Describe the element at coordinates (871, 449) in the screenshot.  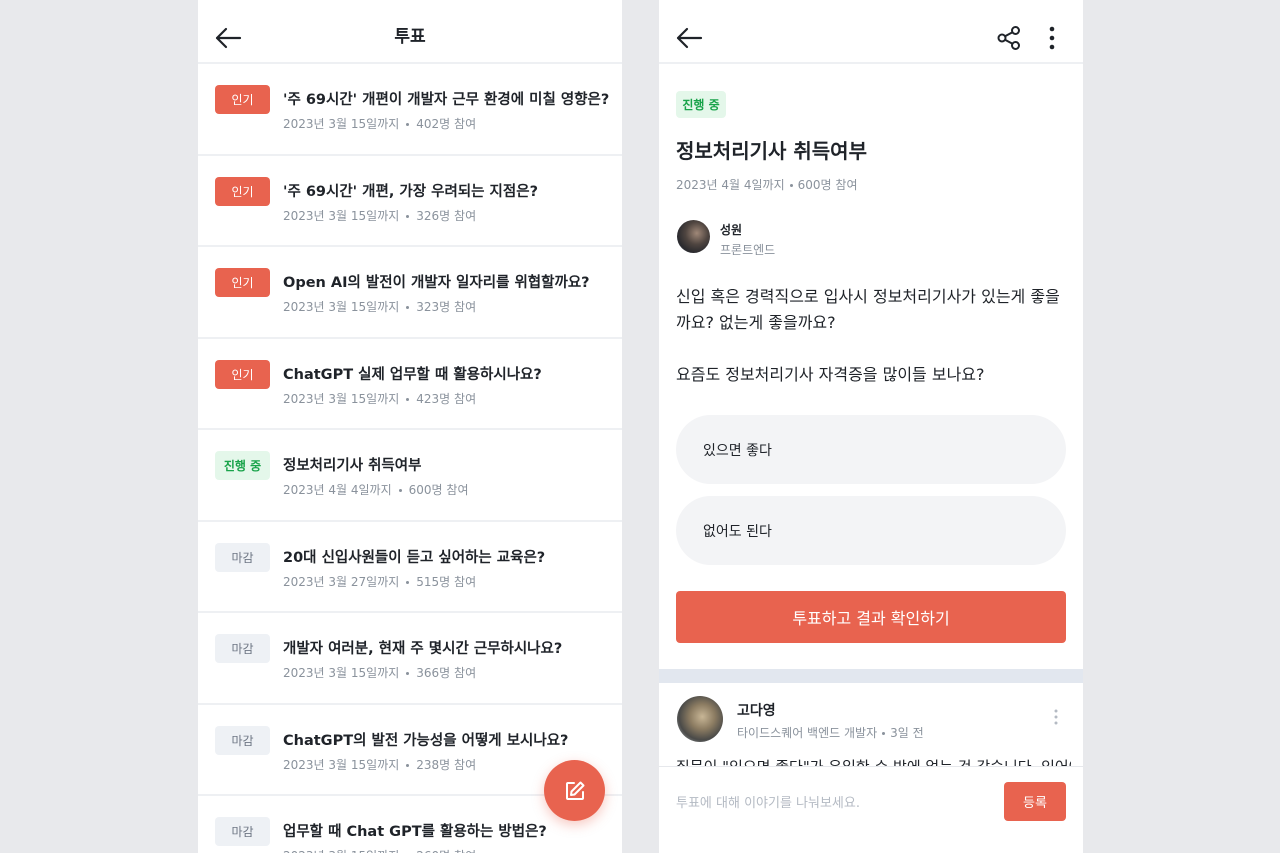
I see `vote-option: 있으면 좋다` at that location.